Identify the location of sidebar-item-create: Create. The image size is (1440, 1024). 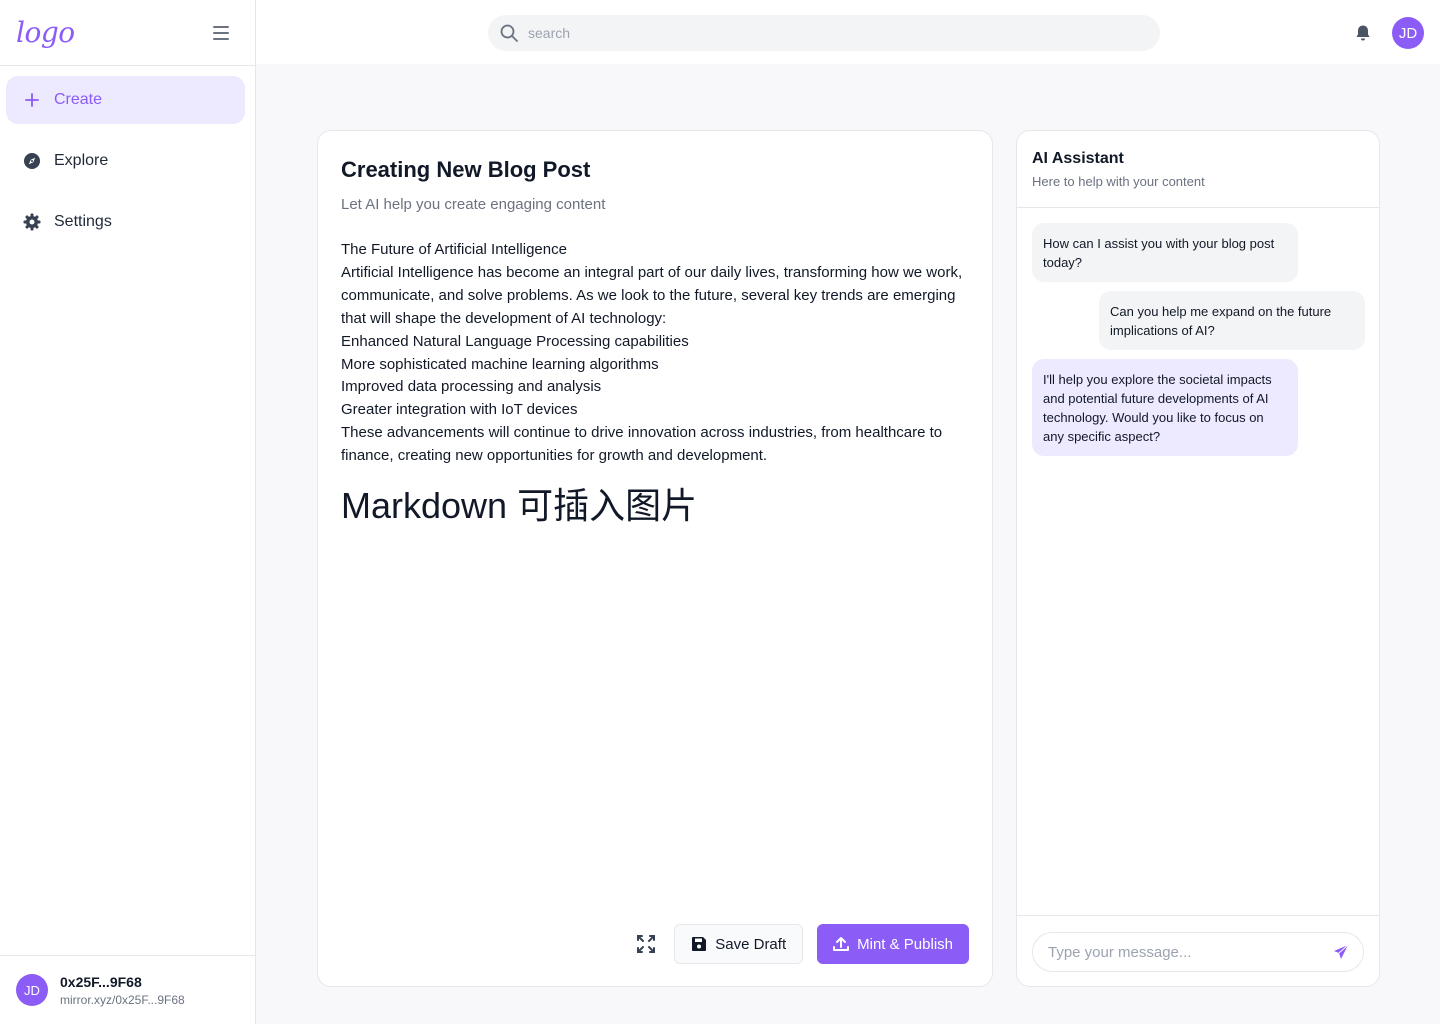
(125, 100).